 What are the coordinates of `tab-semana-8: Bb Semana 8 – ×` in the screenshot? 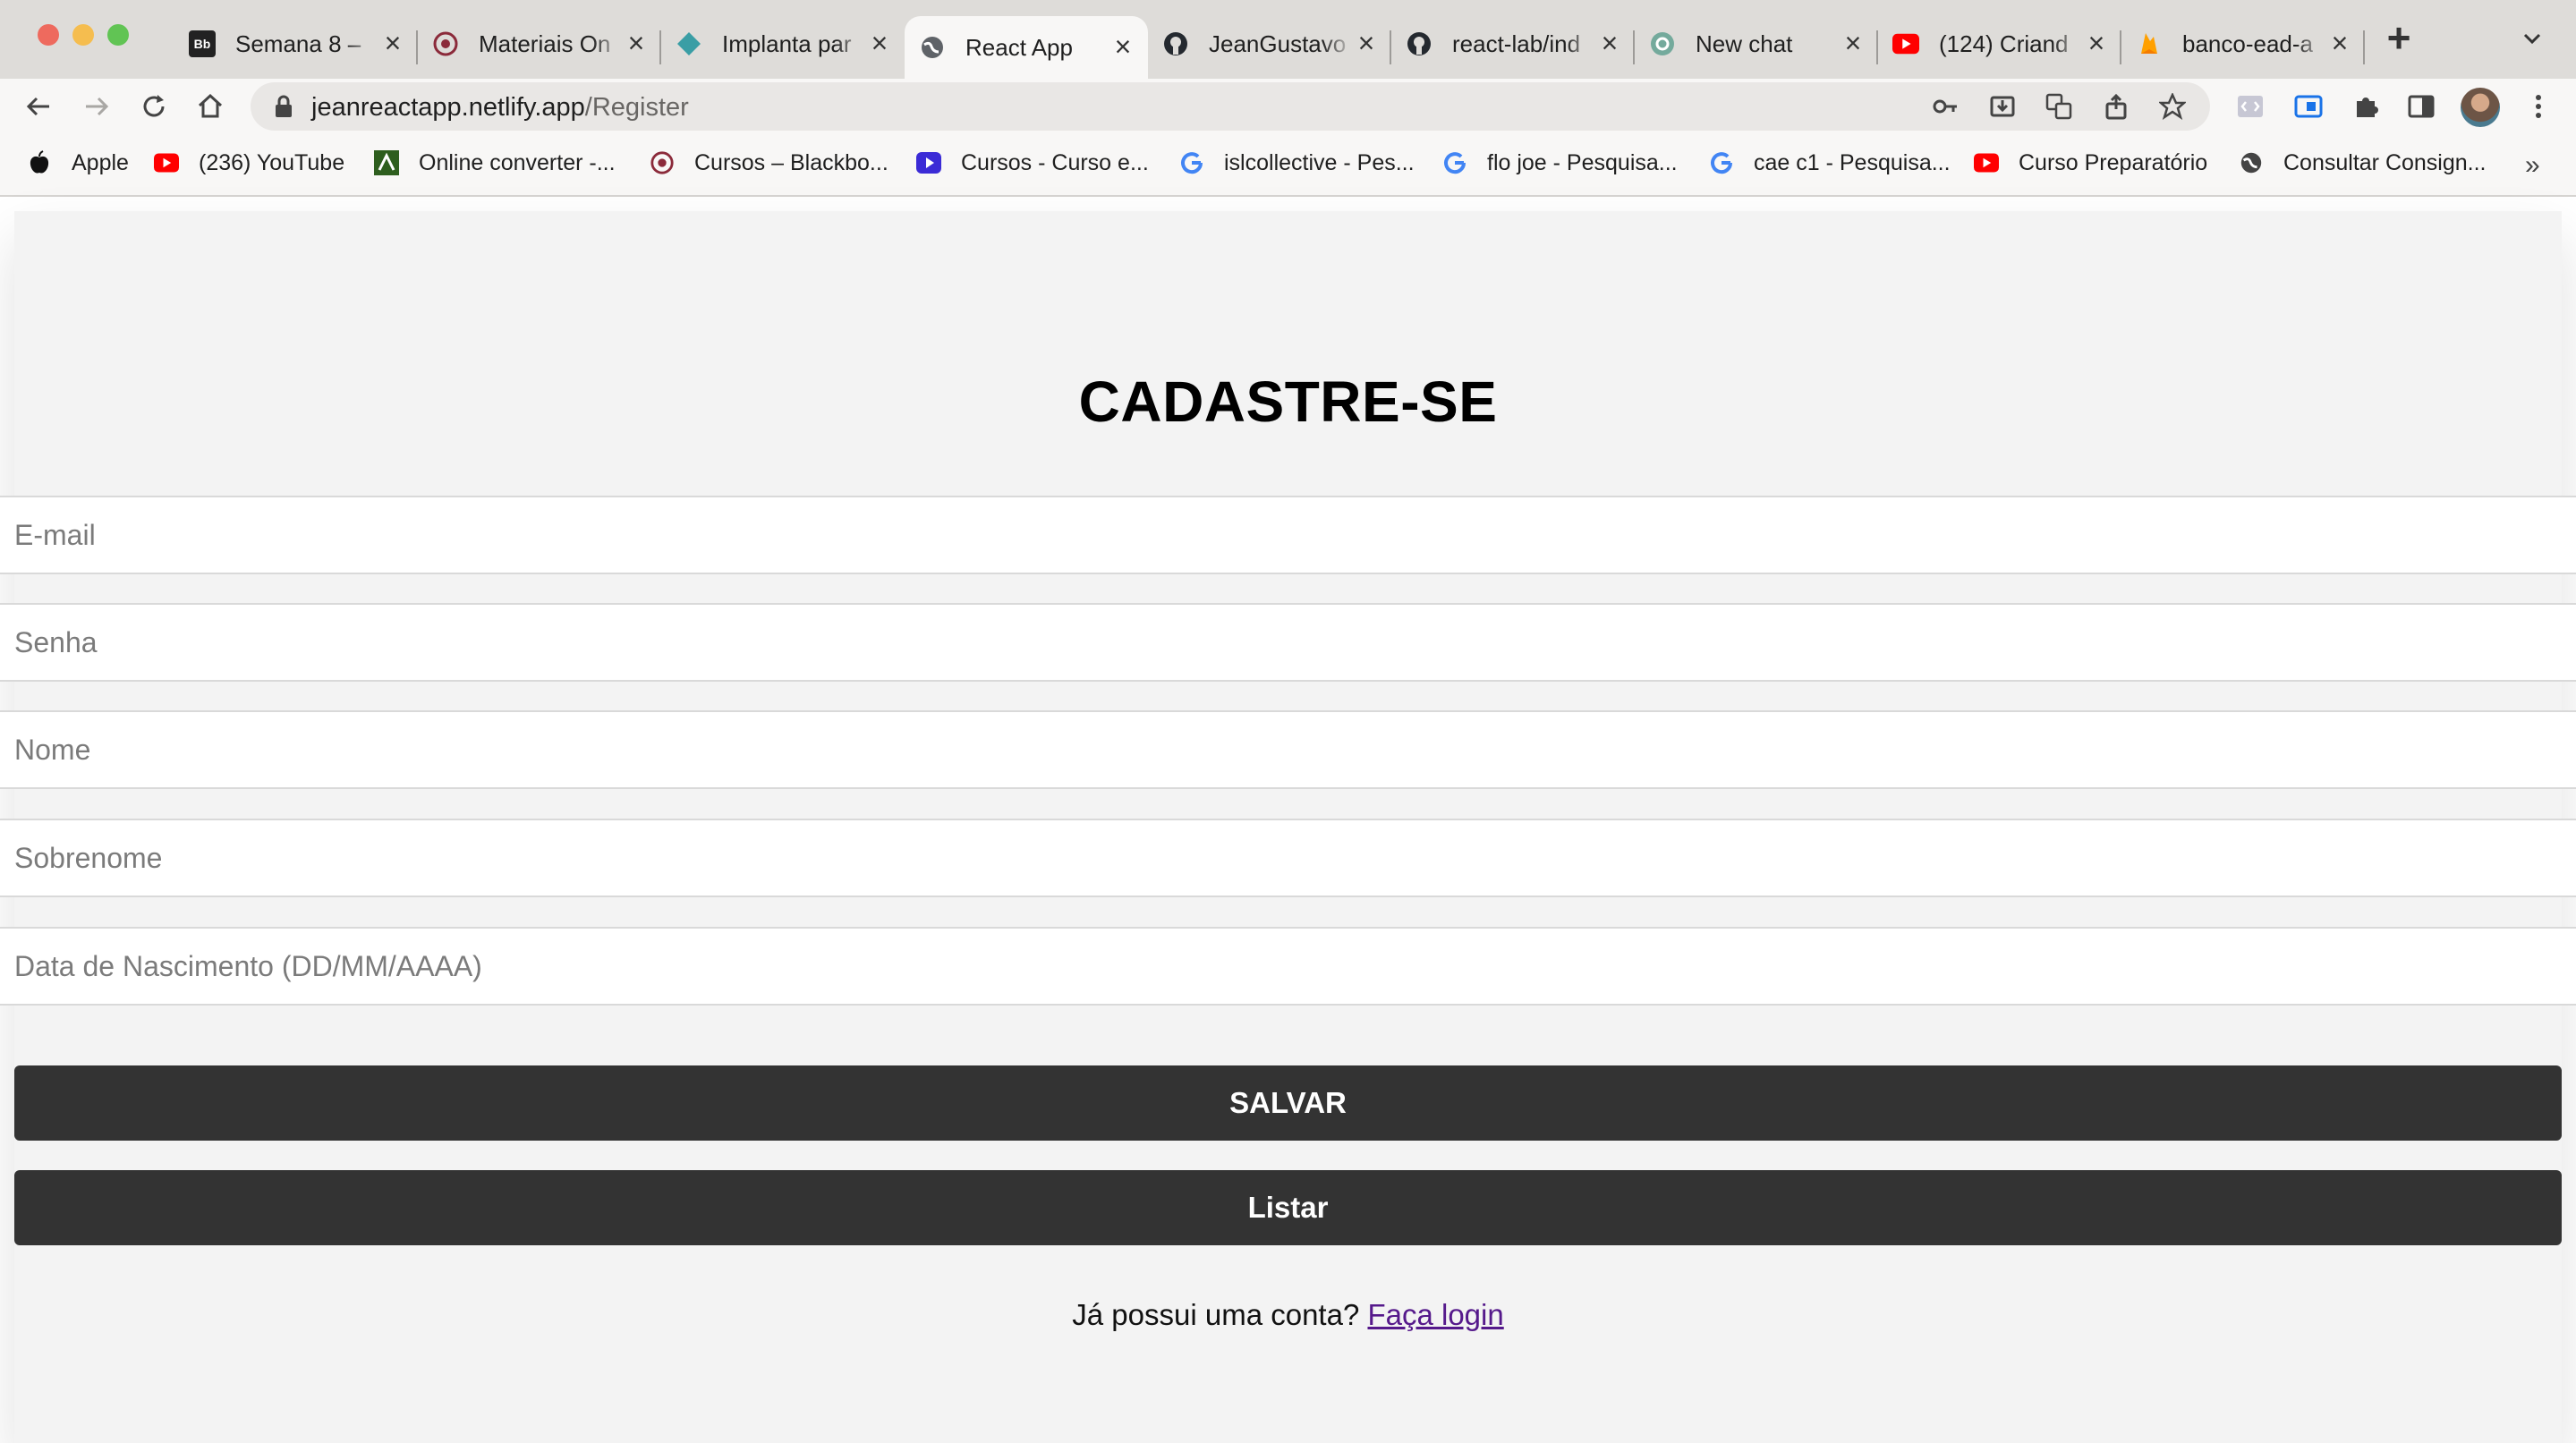 It's located at (296, 44).